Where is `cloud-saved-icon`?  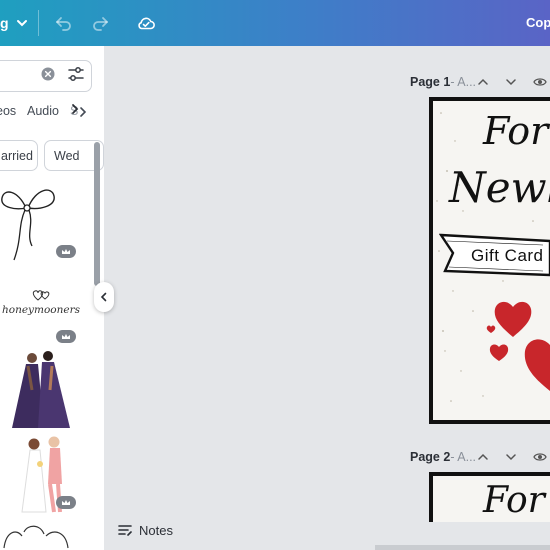
cloud-saved-icon is located at coordinates (146, 23).